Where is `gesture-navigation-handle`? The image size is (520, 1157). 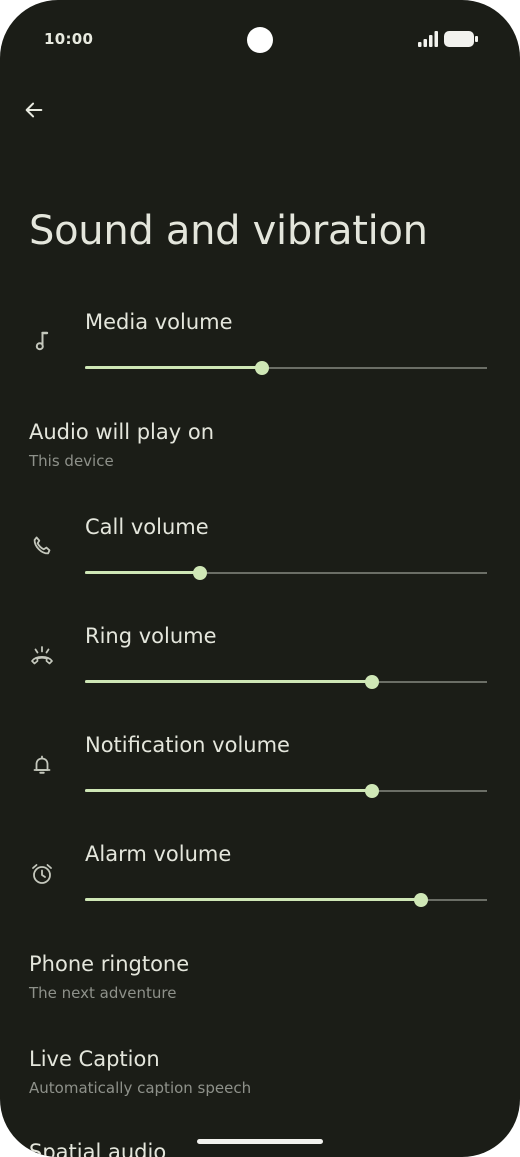
gesture-navigation-handle is located at coordinates (260, 1141).